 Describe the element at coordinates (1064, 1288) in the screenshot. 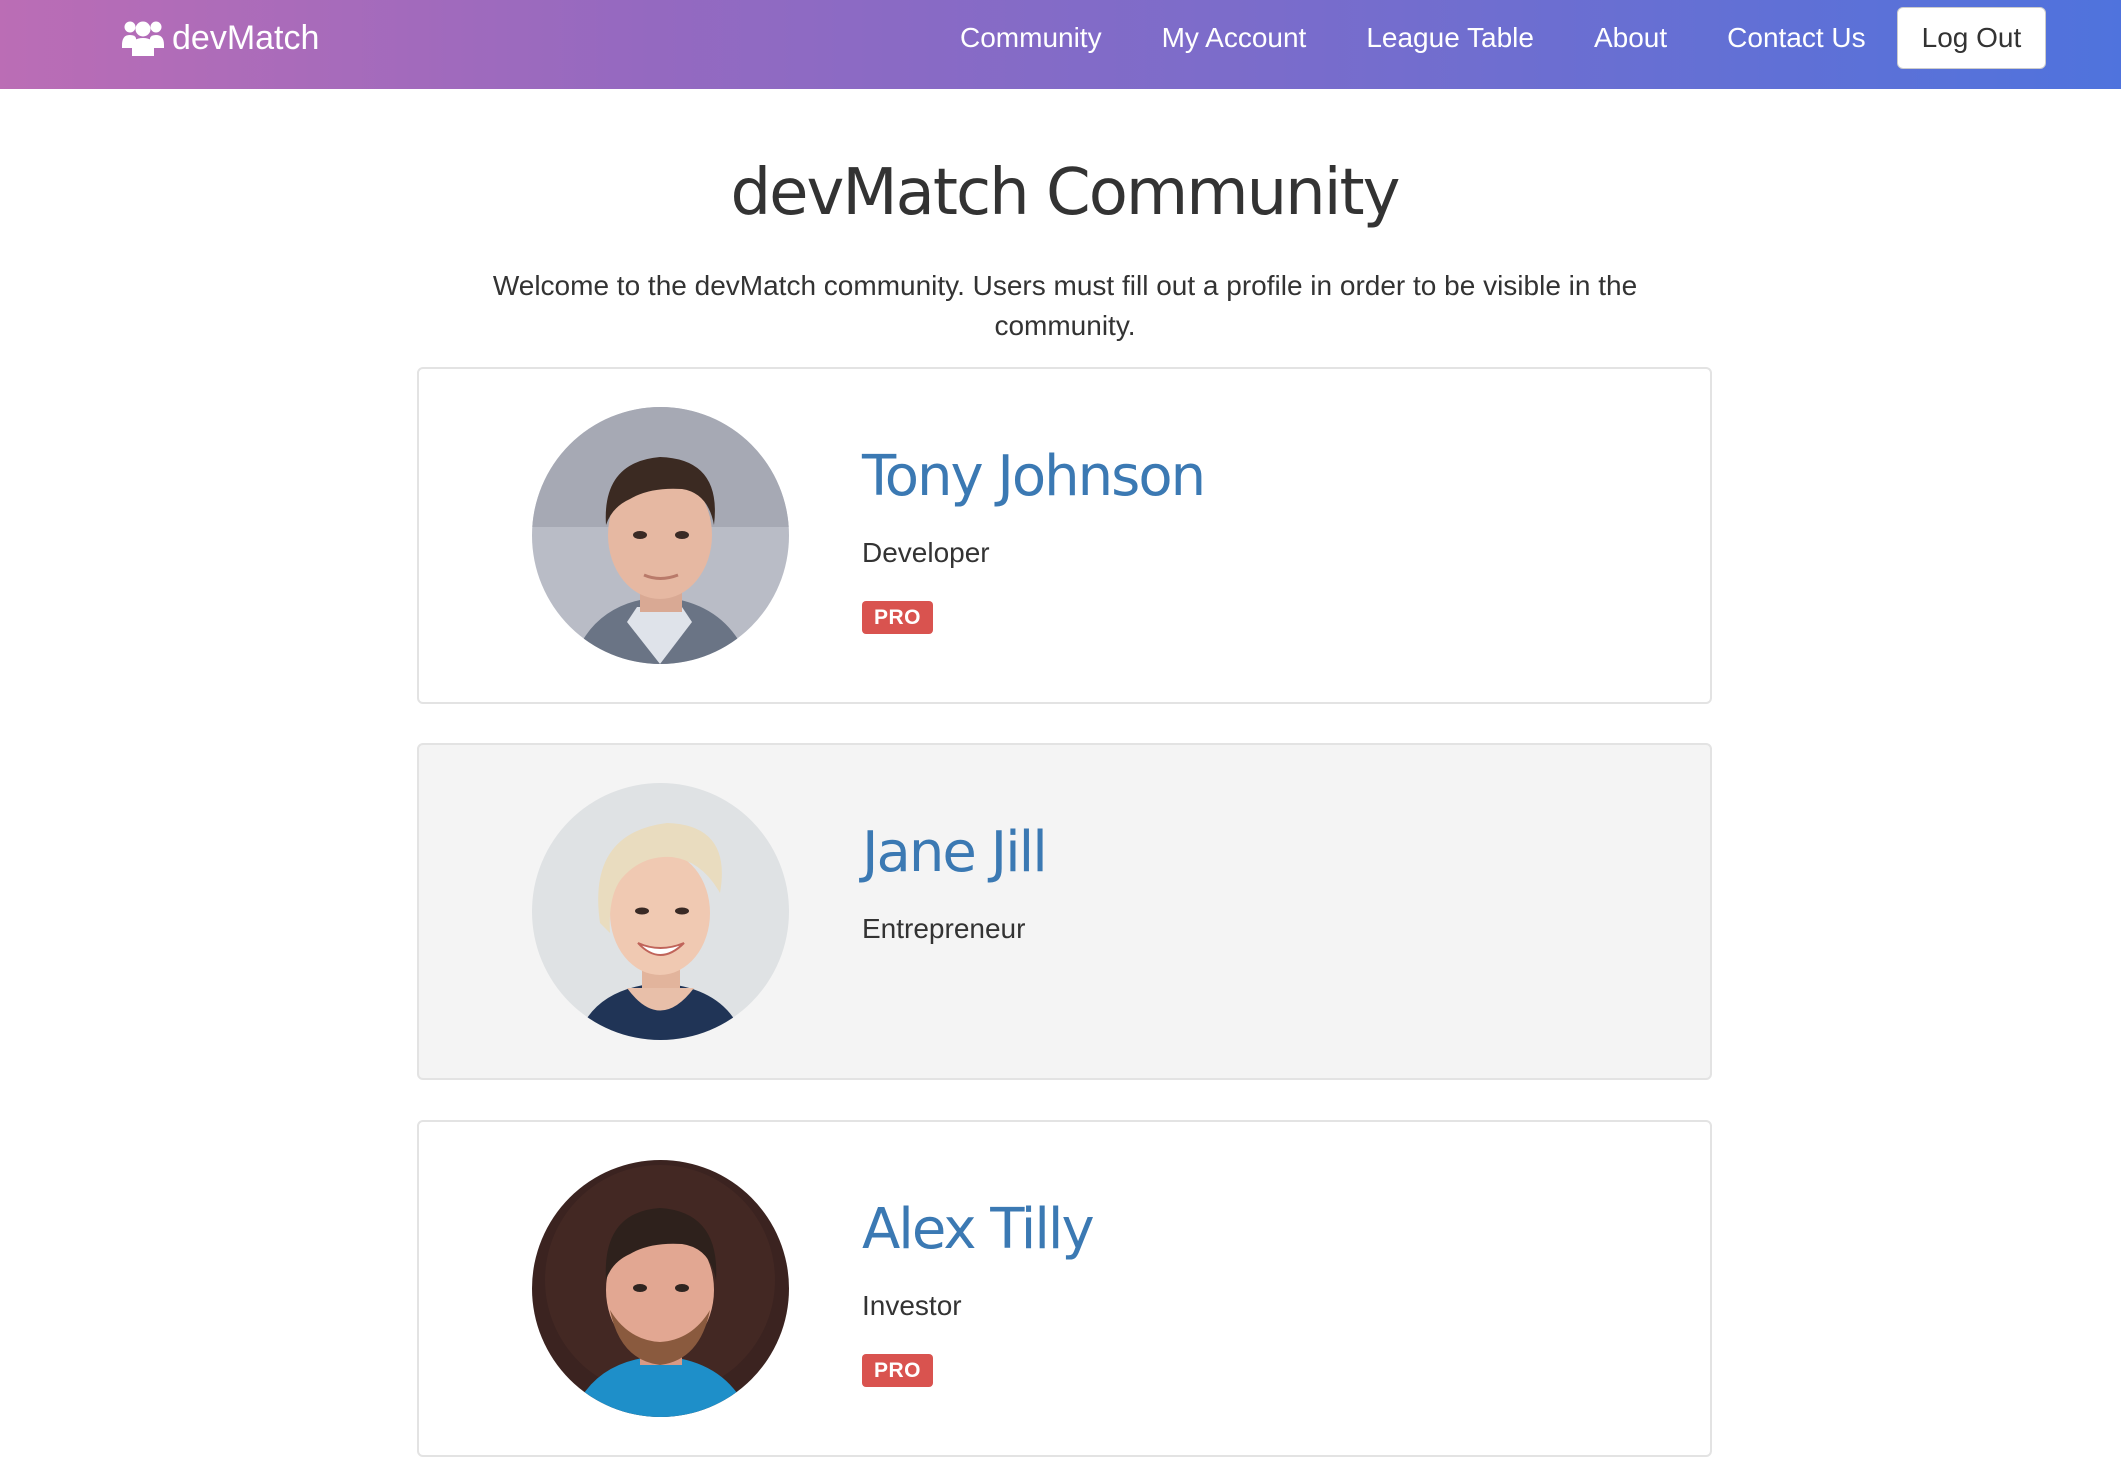

I see `user-card-alex-tilly: Alex Tilly Investor PRO` at that location.